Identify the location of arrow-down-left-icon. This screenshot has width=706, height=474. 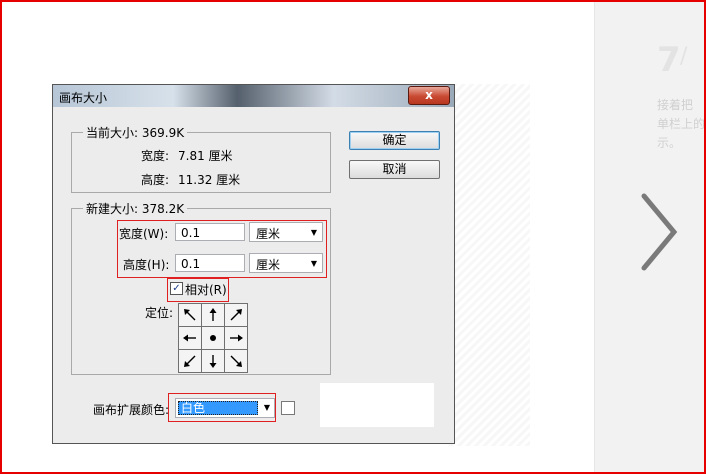
(190, 361).